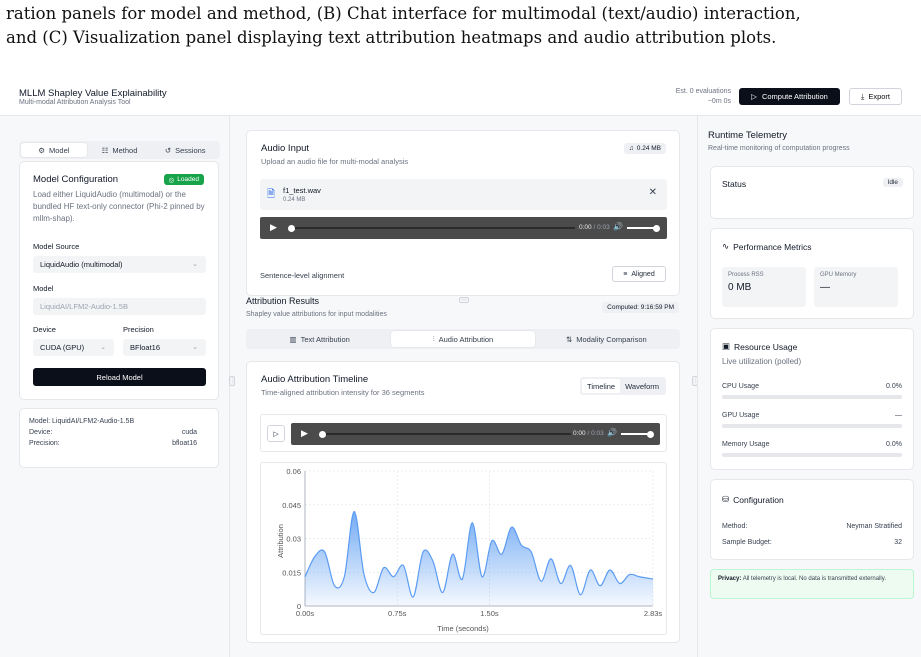  Describe the element at coordinates (898, 542) in the screenshot. I see `sample-budget-value: 32` at that location.